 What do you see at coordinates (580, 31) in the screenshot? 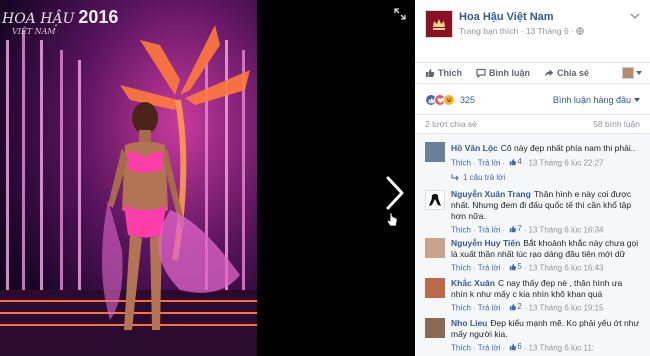
I see `globe-icon` at bounding box center [580, 31].